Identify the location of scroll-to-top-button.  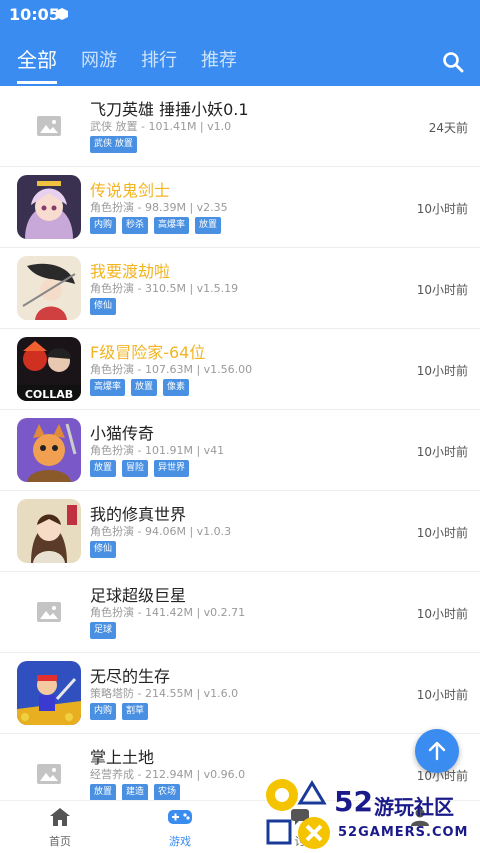
(437, 751).